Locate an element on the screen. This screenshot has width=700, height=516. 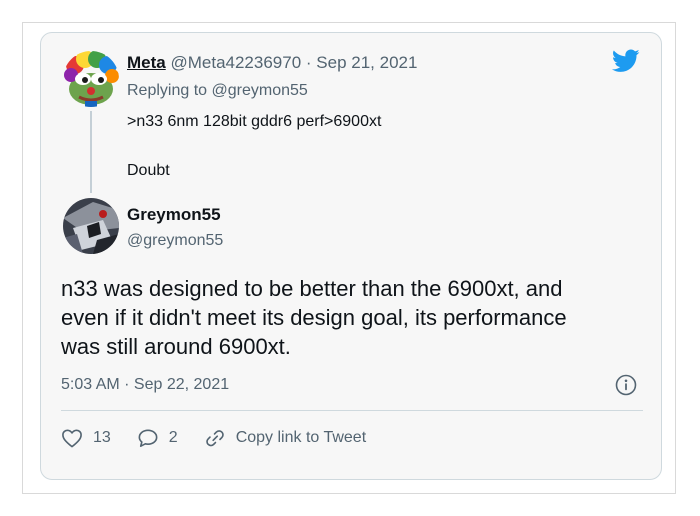
speech-bubble-icon is located at coordinates (148, 438).